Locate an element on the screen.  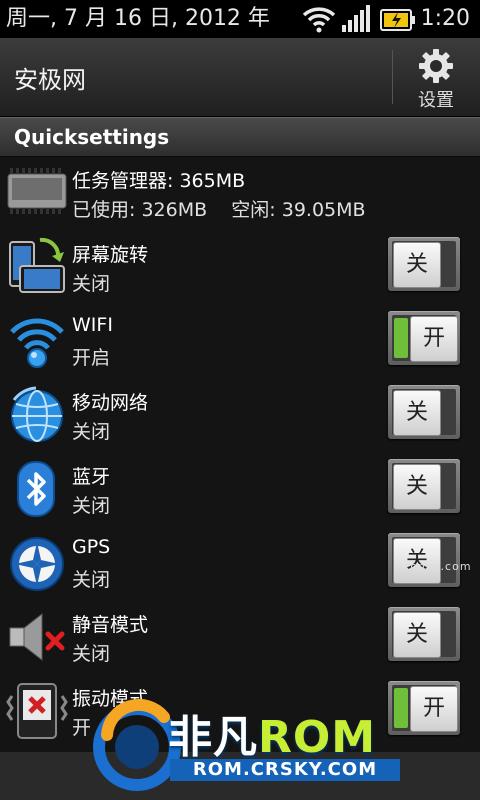
status-icons is located at coordinates (360, 19).